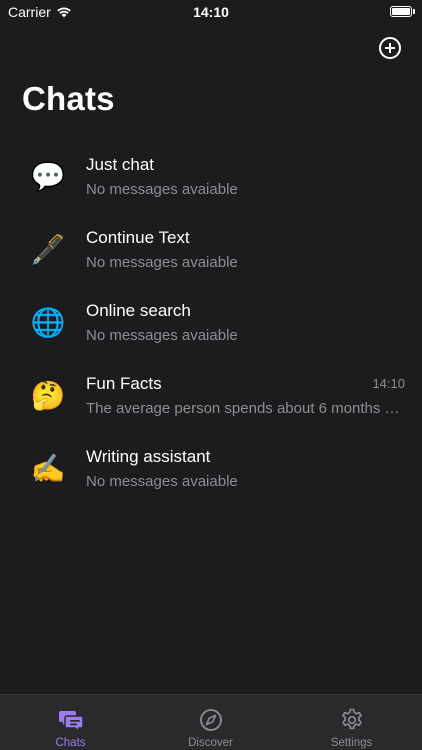 The height and width of the screenshot is (750, 422). What do you see at coordinates (48, 176) in the screenshot?
I see `speech-bubble-icon: 💬` at bounding box center [48, 176].